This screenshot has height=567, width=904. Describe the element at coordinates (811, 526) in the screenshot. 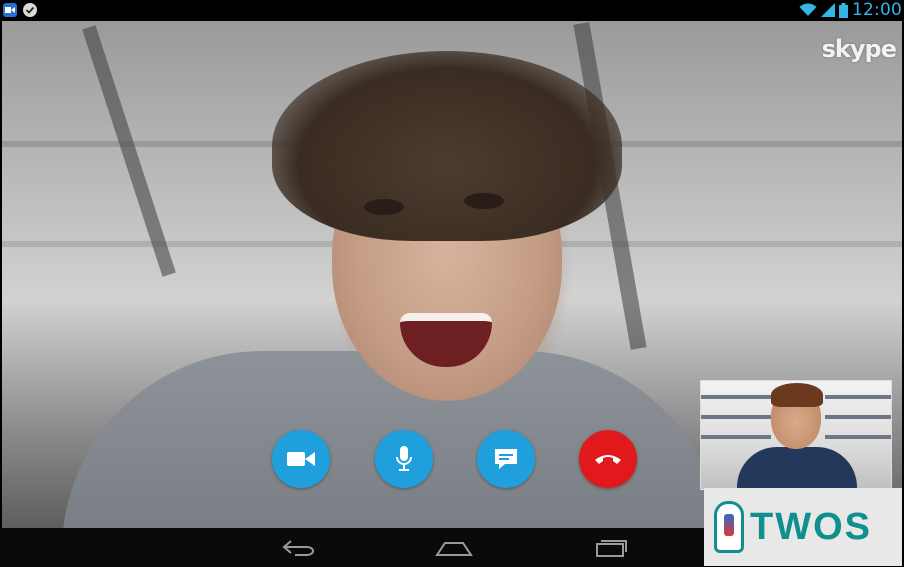

I see `watermark-text: TWOS` at that location.